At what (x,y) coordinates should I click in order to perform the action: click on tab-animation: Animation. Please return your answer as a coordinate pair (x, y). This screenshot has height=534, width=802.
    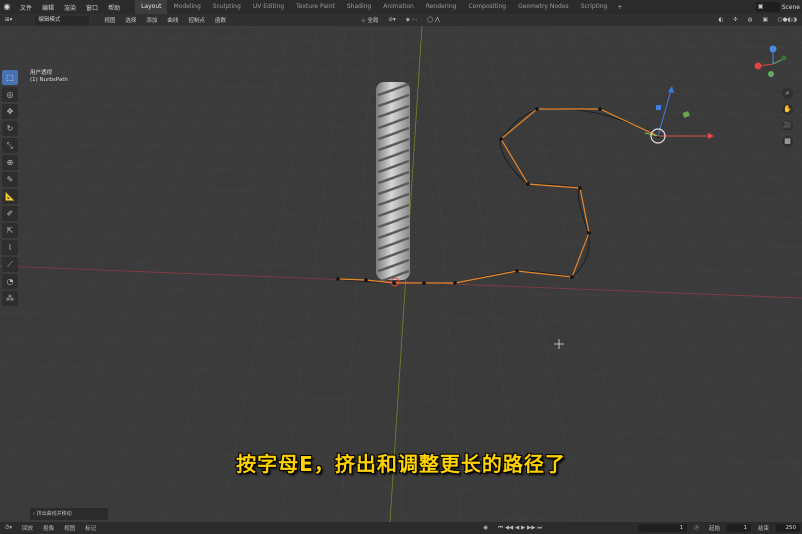
    Looking at the image, I should click on (398, 7).